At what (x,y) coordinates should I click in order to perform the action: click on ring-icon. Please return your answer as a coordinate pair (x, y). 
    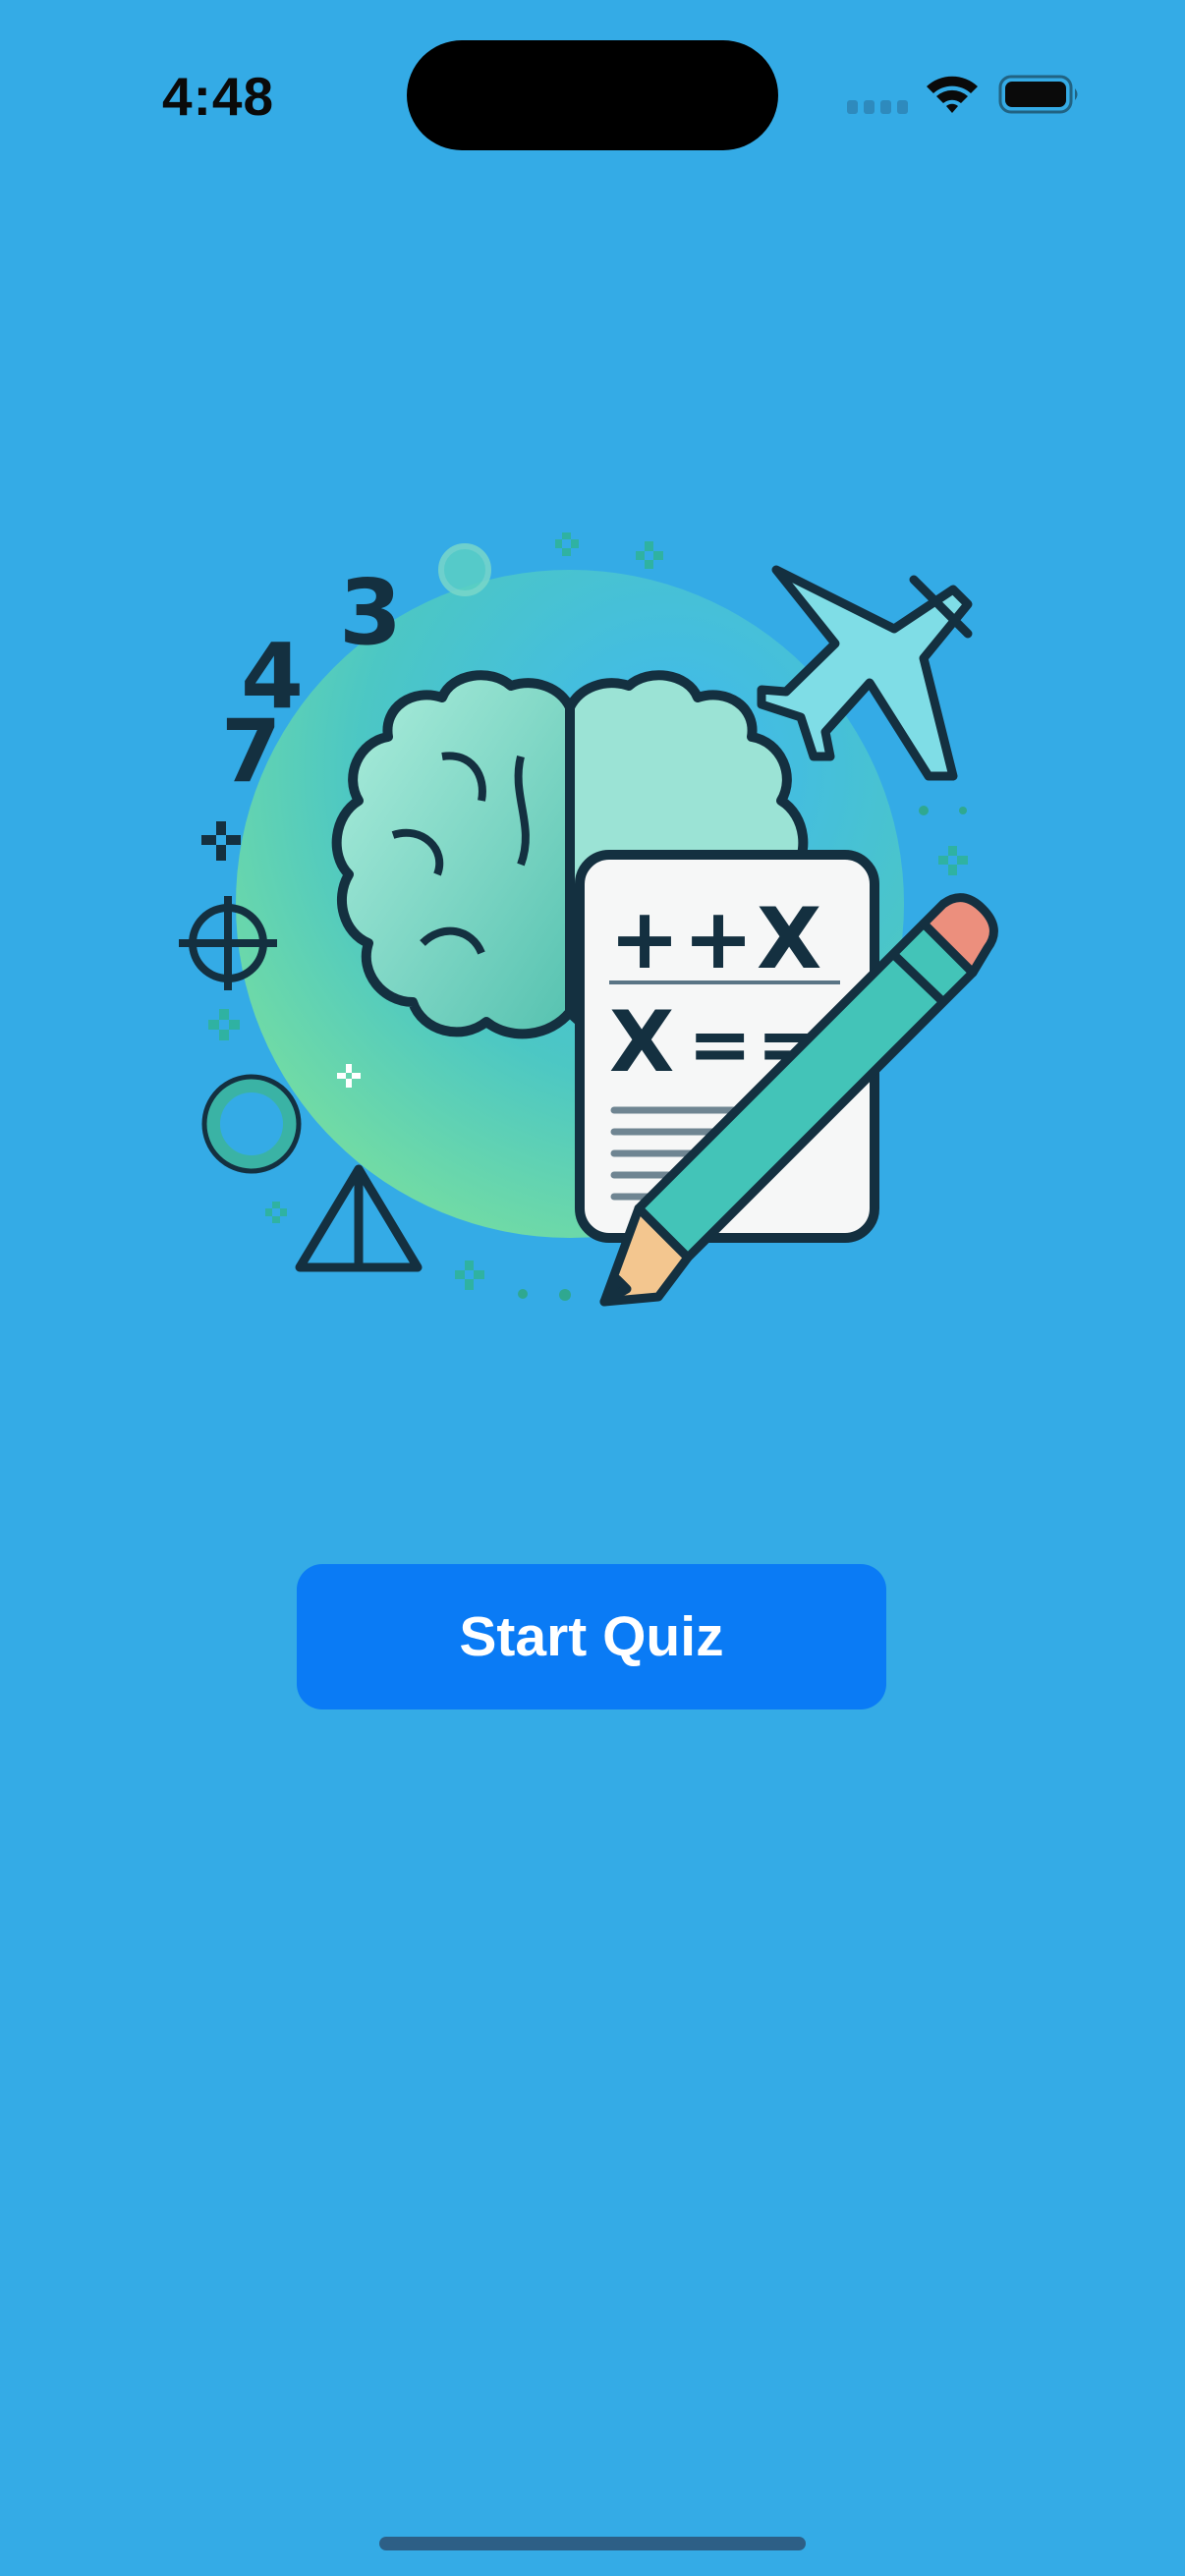
    Looking at the image, I should click on (252, 1124).